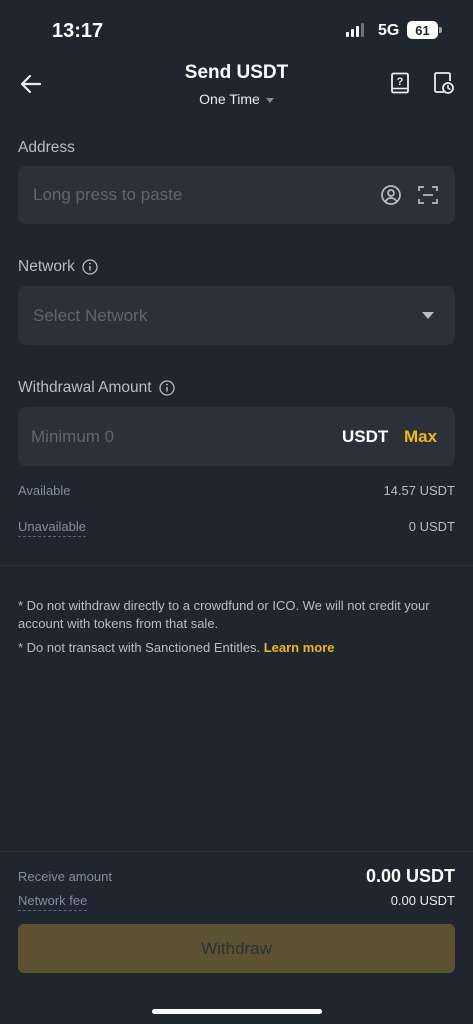  I want to click on bottom-divider, so click(236, 851).